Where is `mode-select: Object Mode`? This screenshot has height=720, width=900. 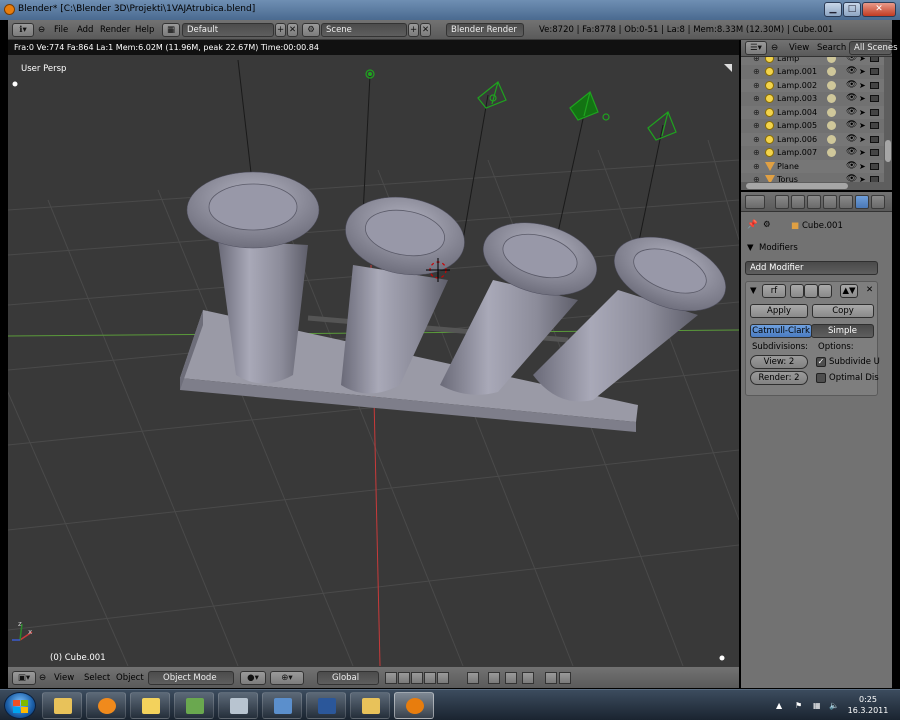 mode-select: Object Mode is located at coordinates (191, 678).